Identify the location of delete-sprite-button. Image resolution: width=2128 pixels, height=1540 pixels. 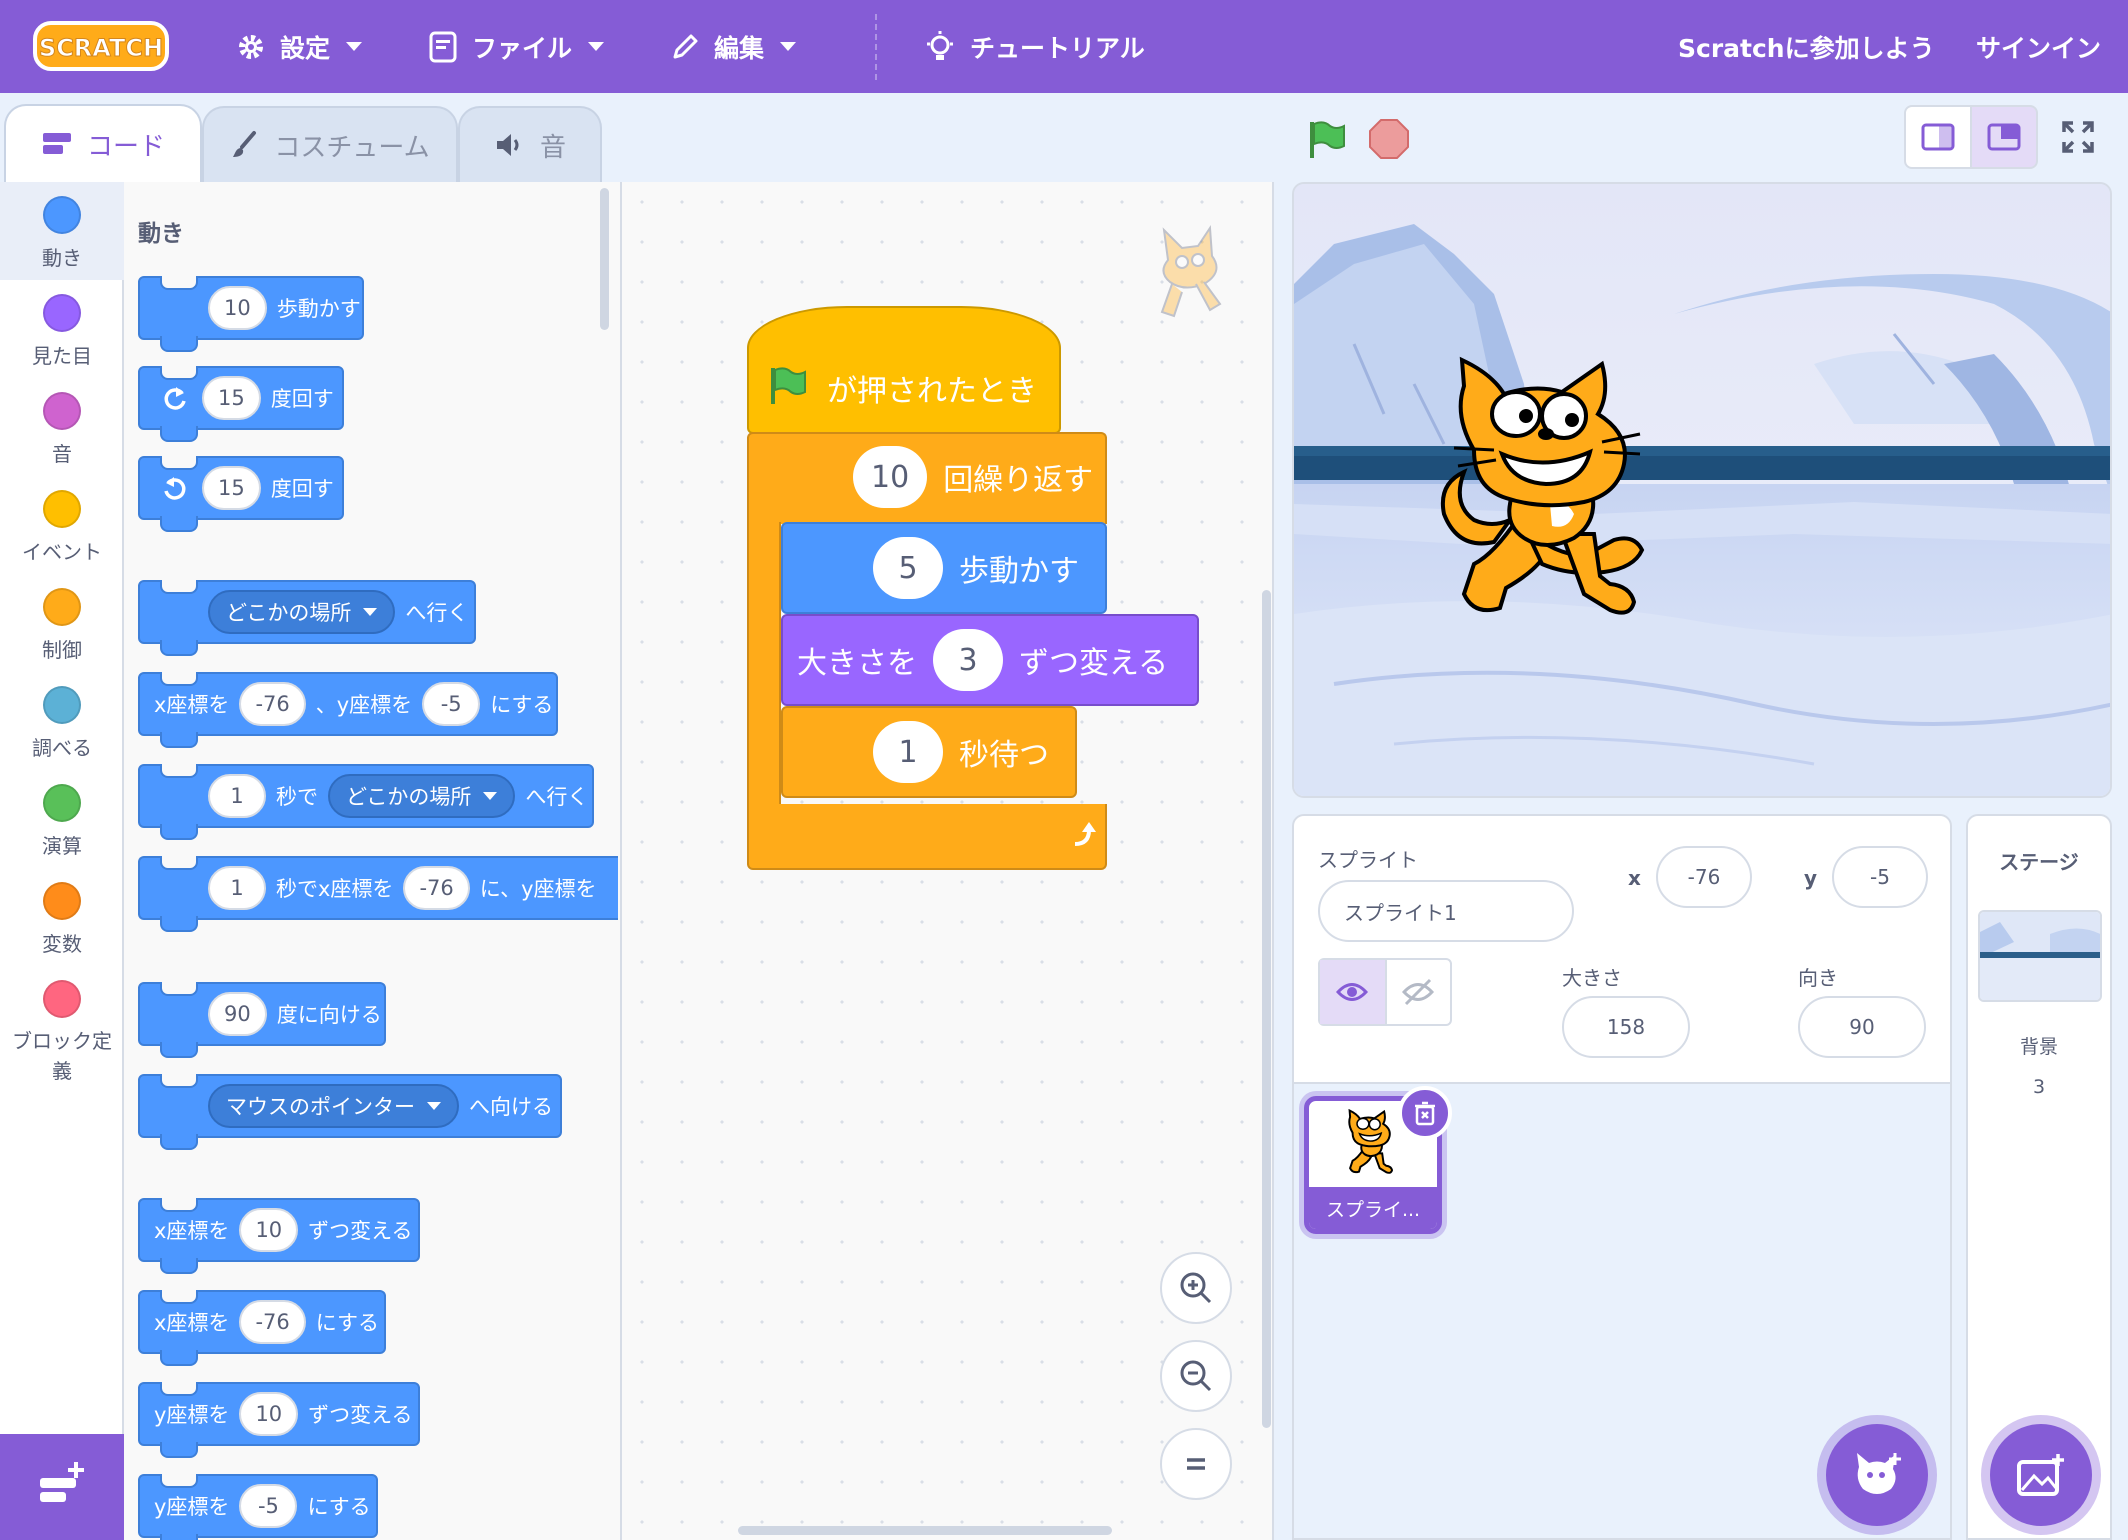
(1425, 1113).